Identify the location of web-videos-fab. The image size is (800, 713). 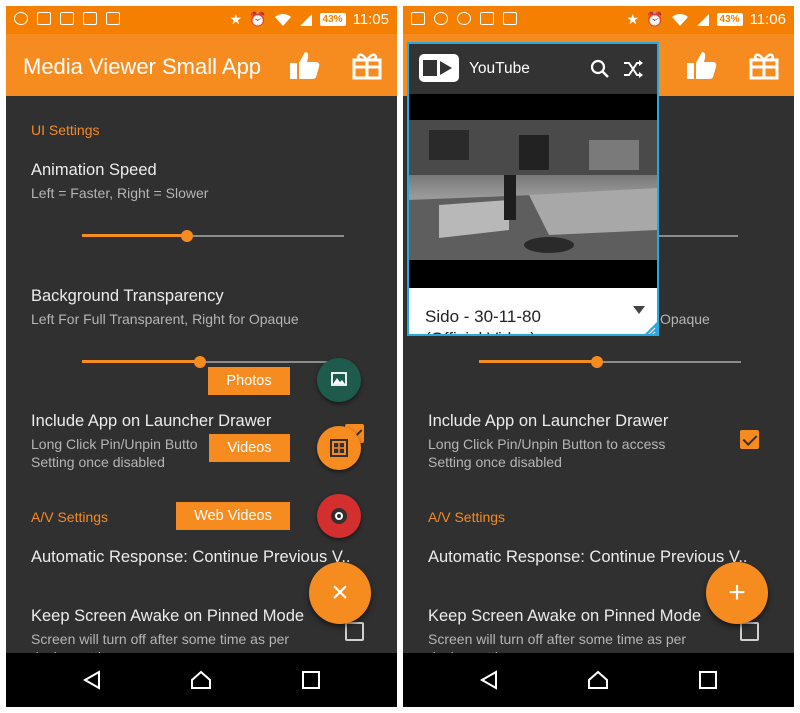
(339, 516).